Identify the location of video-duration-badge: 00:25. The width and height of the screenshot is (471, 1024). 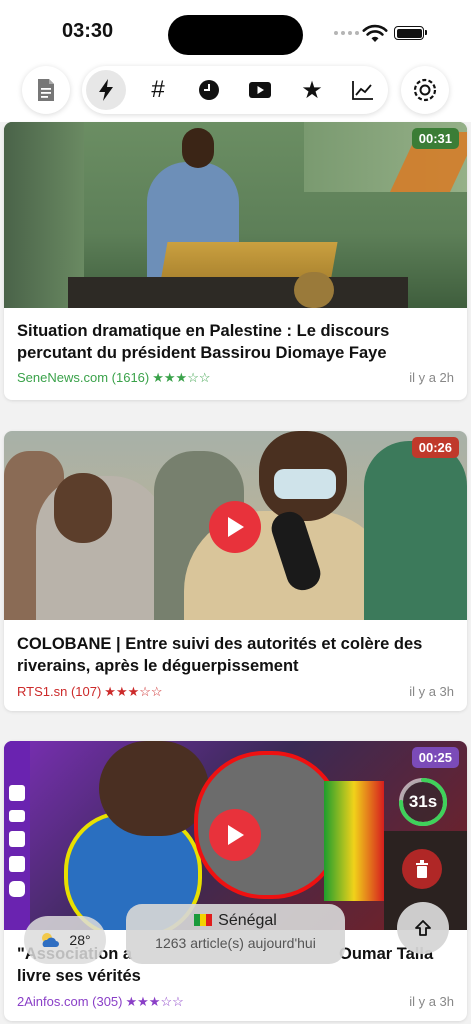
(435, 757).